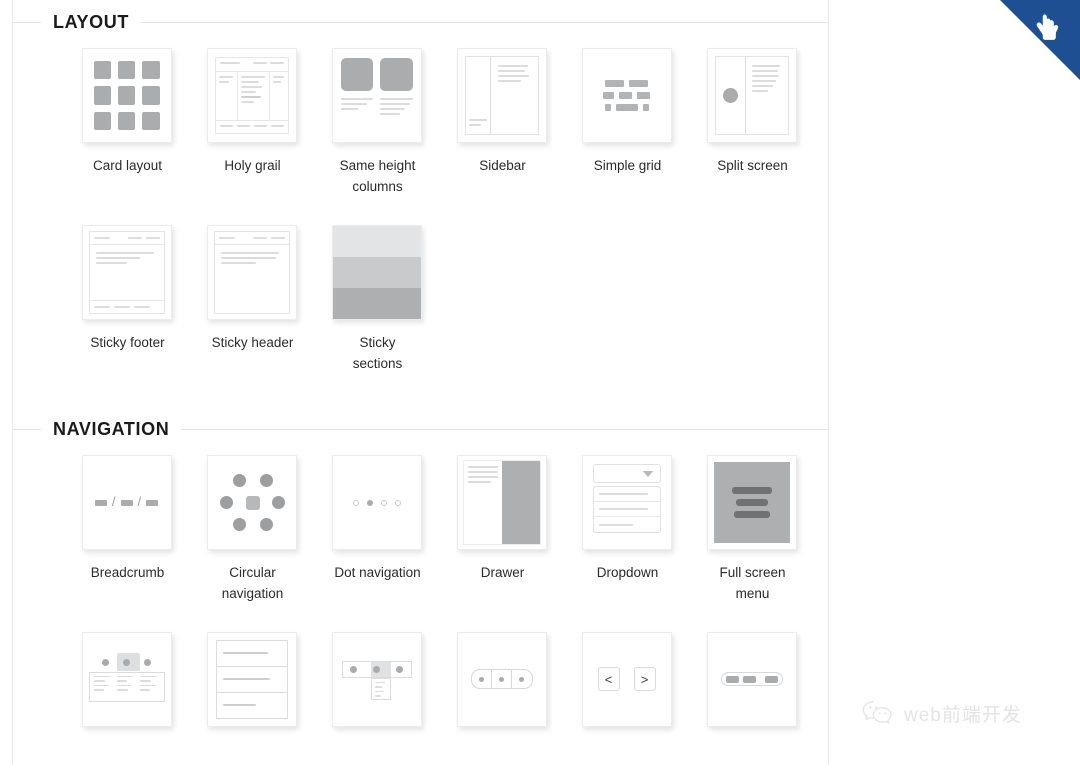 The width and height of the screenshot is (1080, 765). I want to click on pattern-tile-card-layout: Card layout, so click(127, 123).